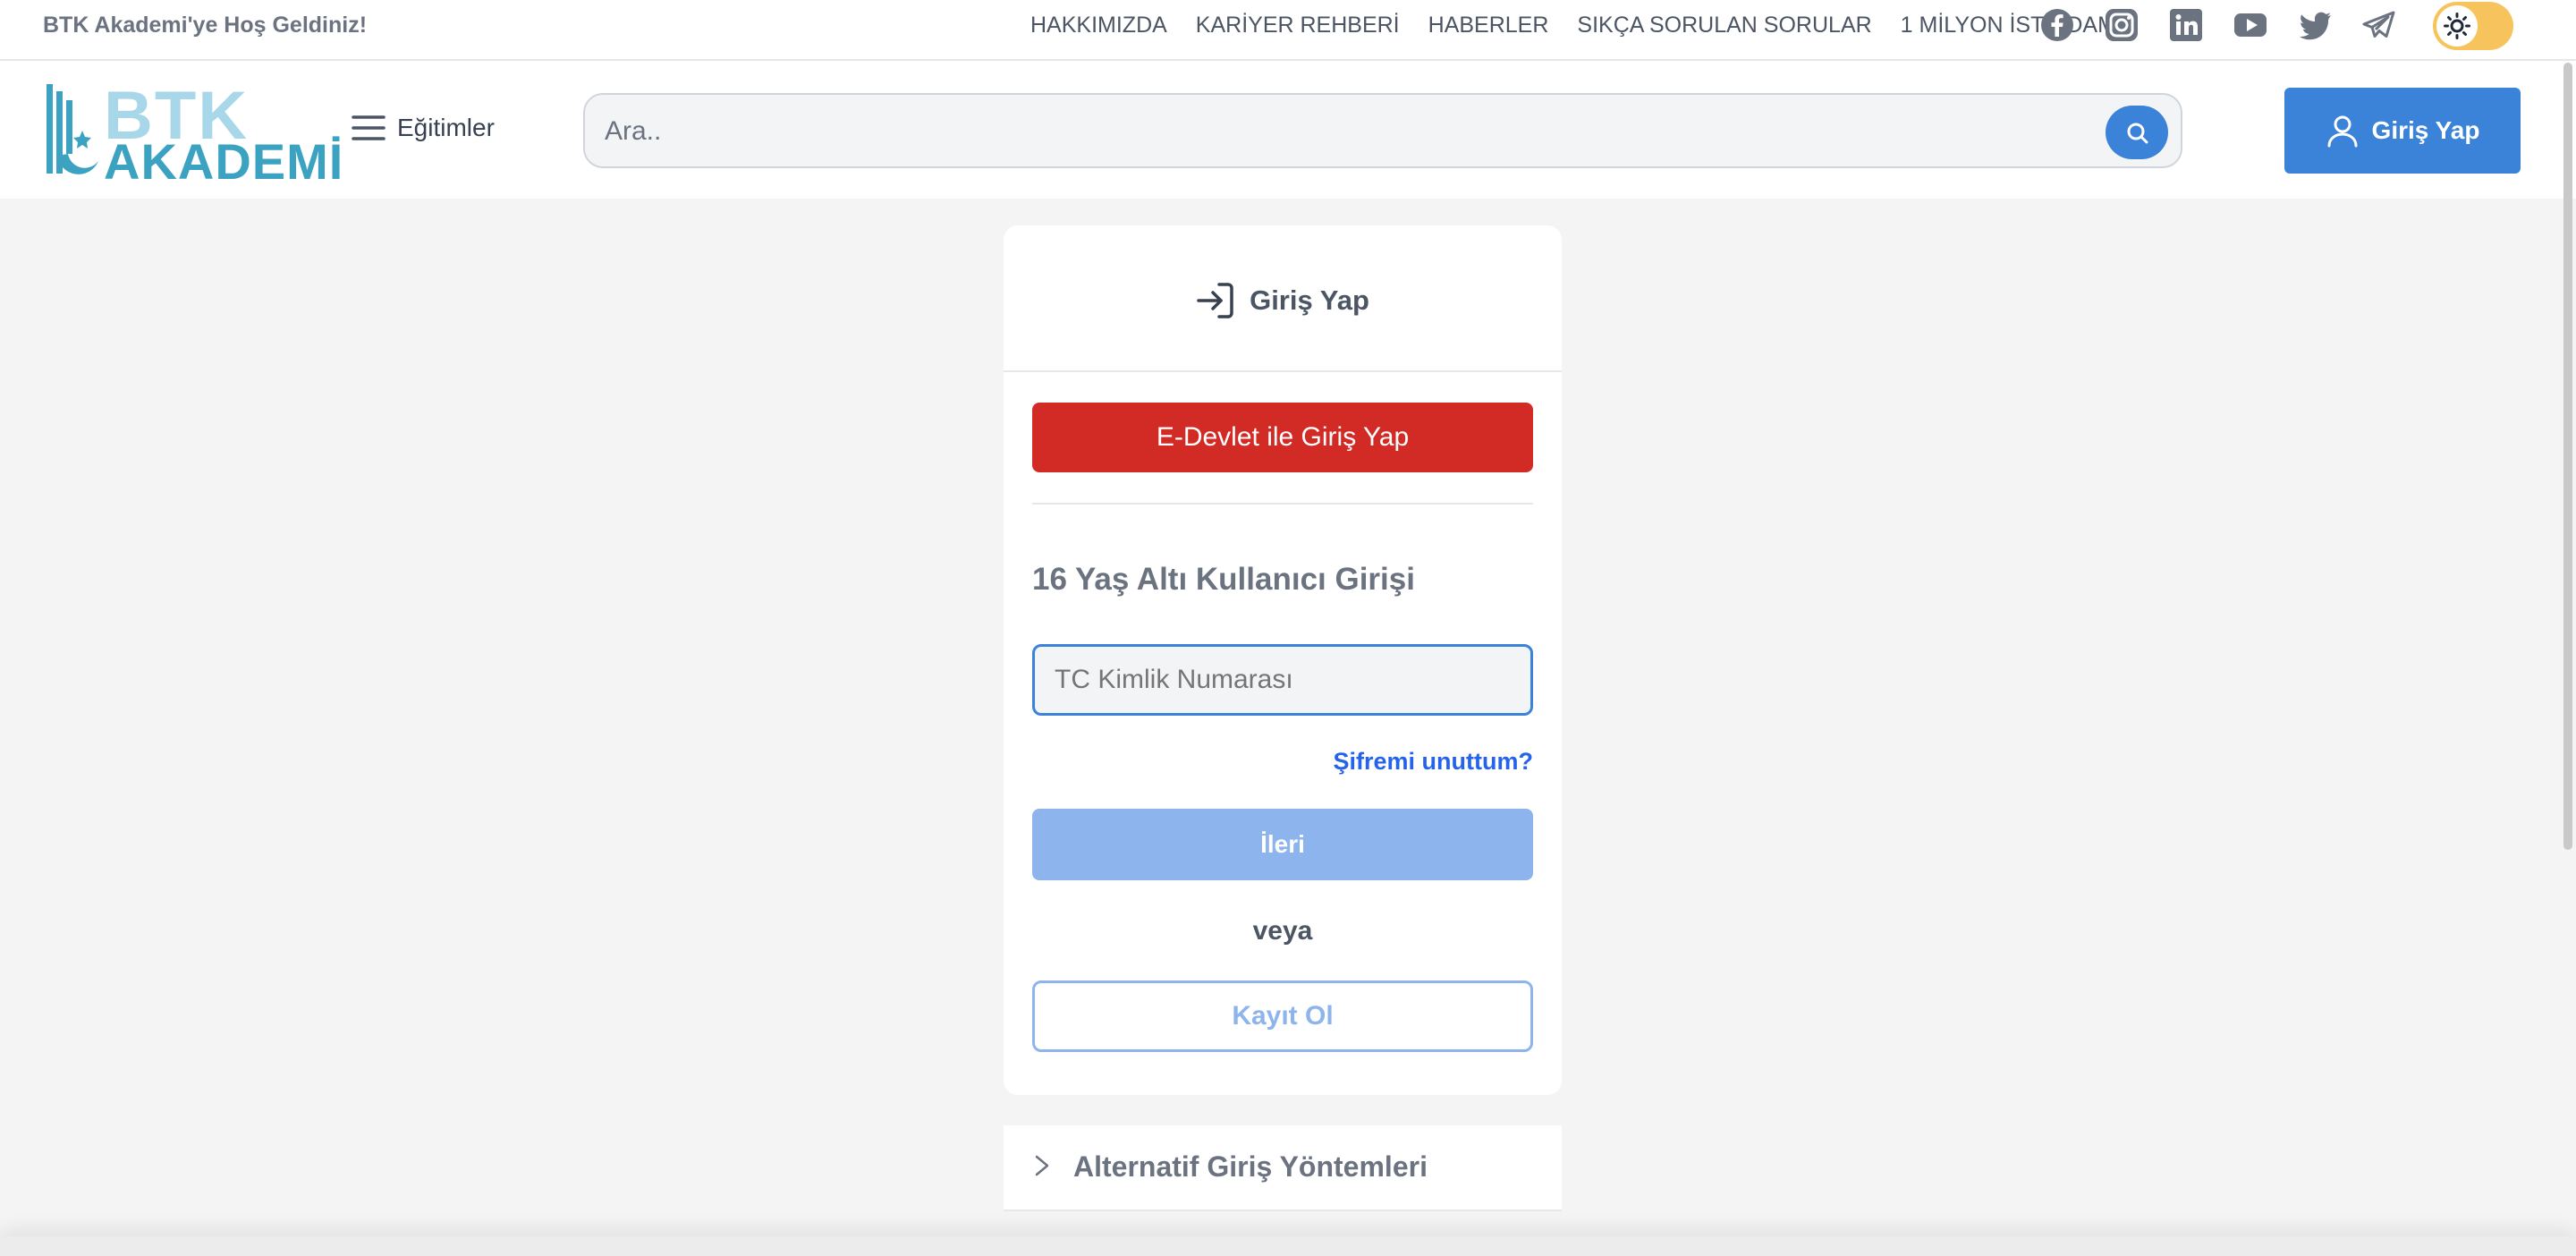 This screenshot has height=1256, width=2576. I want to click on search-button, so click(2137, 132).